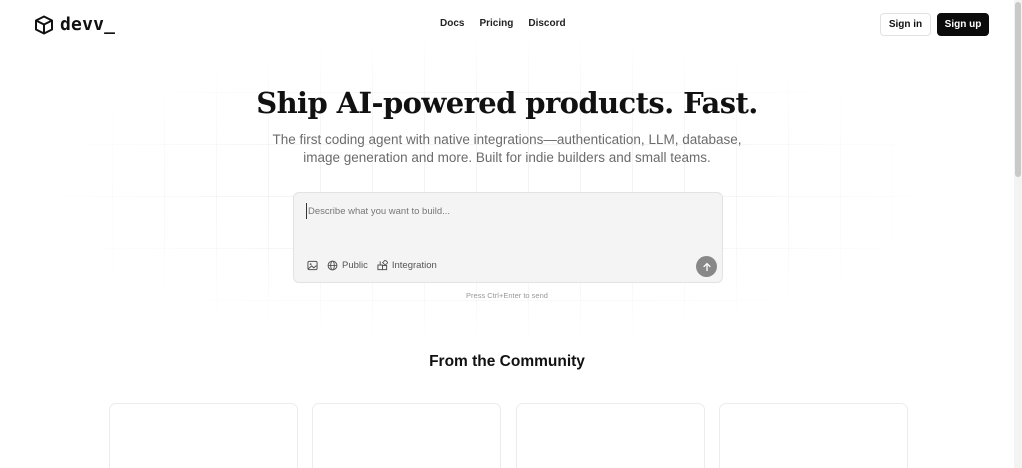 This screenshot has width=1022, height=468. Describe the element at coordinates (506, 211) in the screenshot. I see `prompt-input` at that location.